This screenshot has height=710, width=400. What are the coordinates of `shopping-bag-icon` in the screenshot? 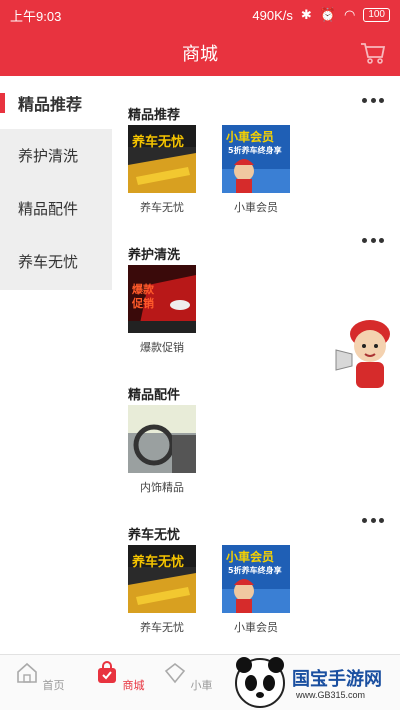 It's located at (107, 672).